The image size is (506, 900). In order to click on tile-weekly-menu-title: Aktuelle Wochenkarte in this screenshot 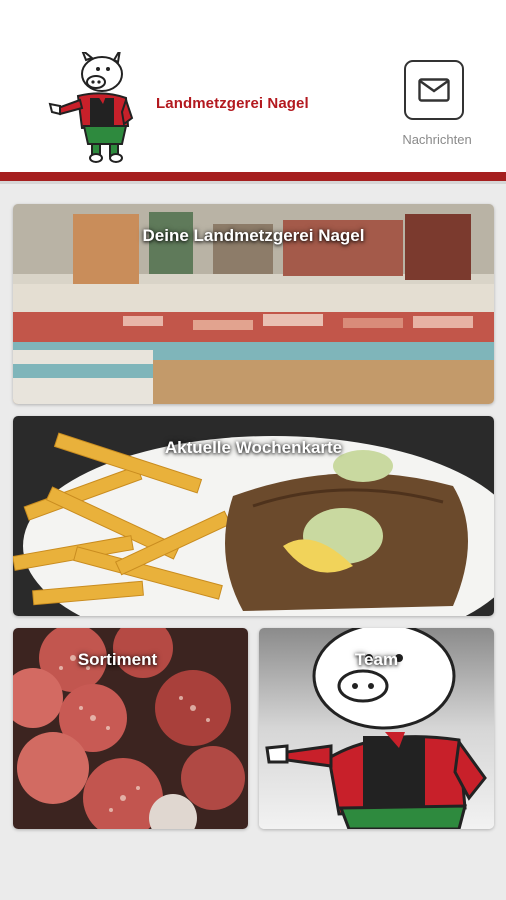, I will do `click(253, 447)`.